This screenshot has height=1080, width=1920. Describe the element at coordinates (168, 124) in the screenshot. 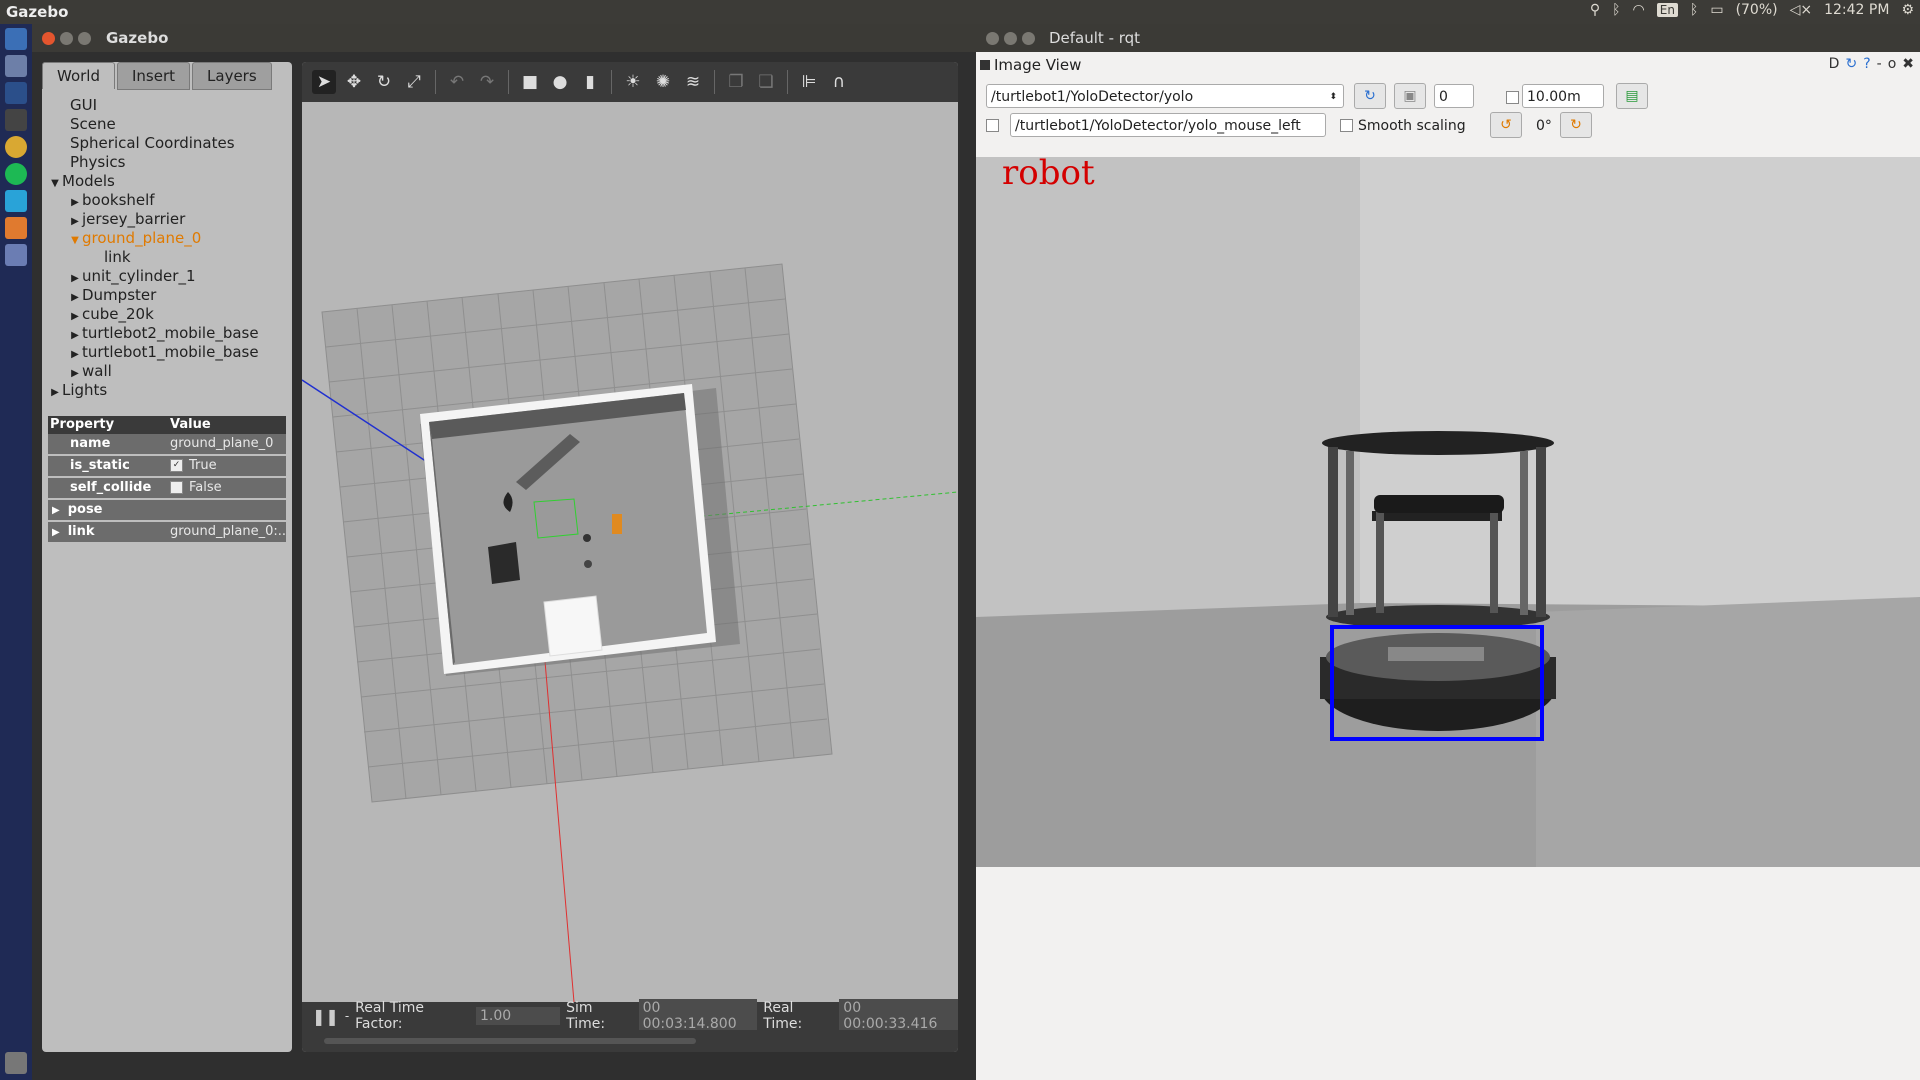

I see `tree-item-scene: Scene` at that location.